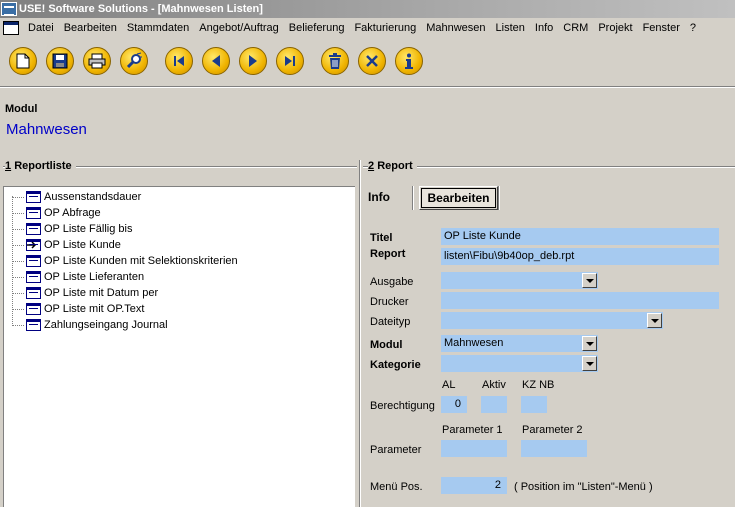 The width and height of the screenshot is (735, 507). I want to click on report-title-text: Report, so click(395, 166).